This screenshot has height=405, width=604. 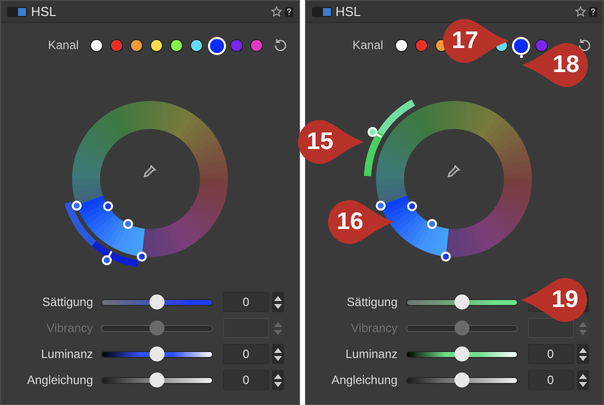 I want to click on callout-tooltip: 16, so click(x=361, y=222).